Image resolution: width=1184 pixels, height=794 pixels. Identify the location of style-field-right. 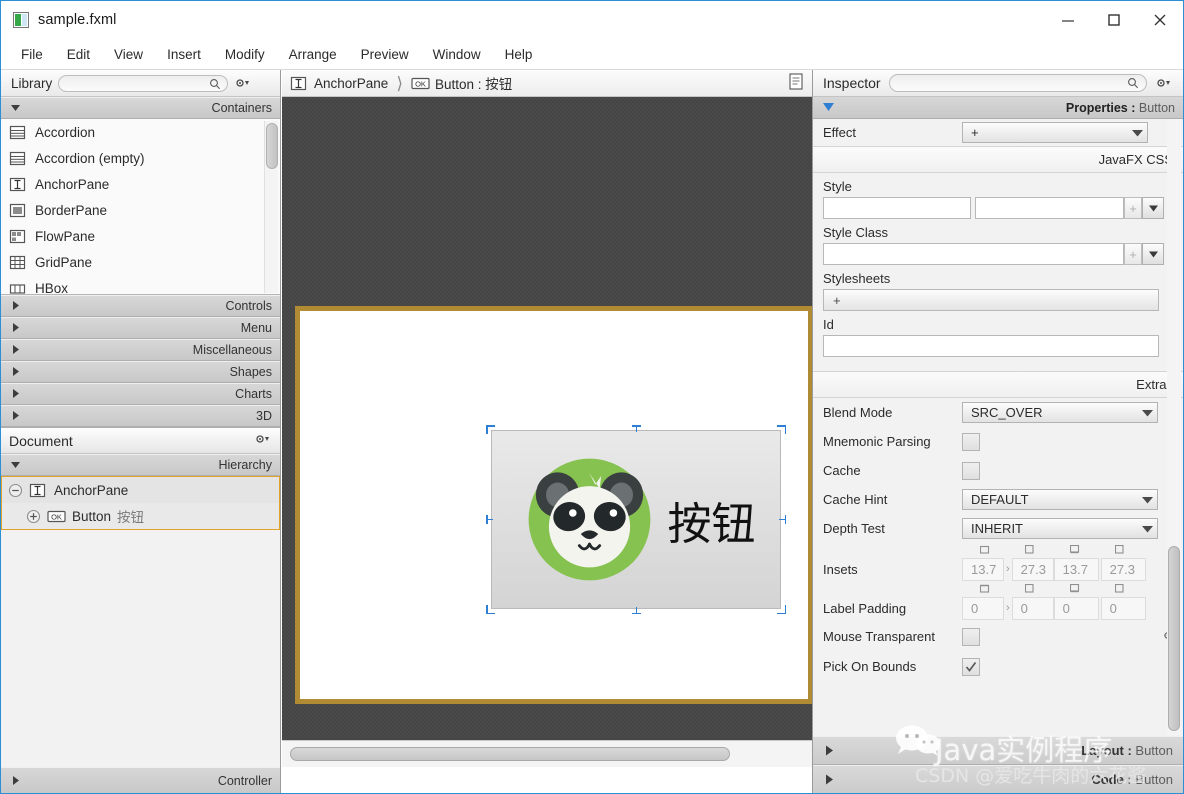
(1049, 208).